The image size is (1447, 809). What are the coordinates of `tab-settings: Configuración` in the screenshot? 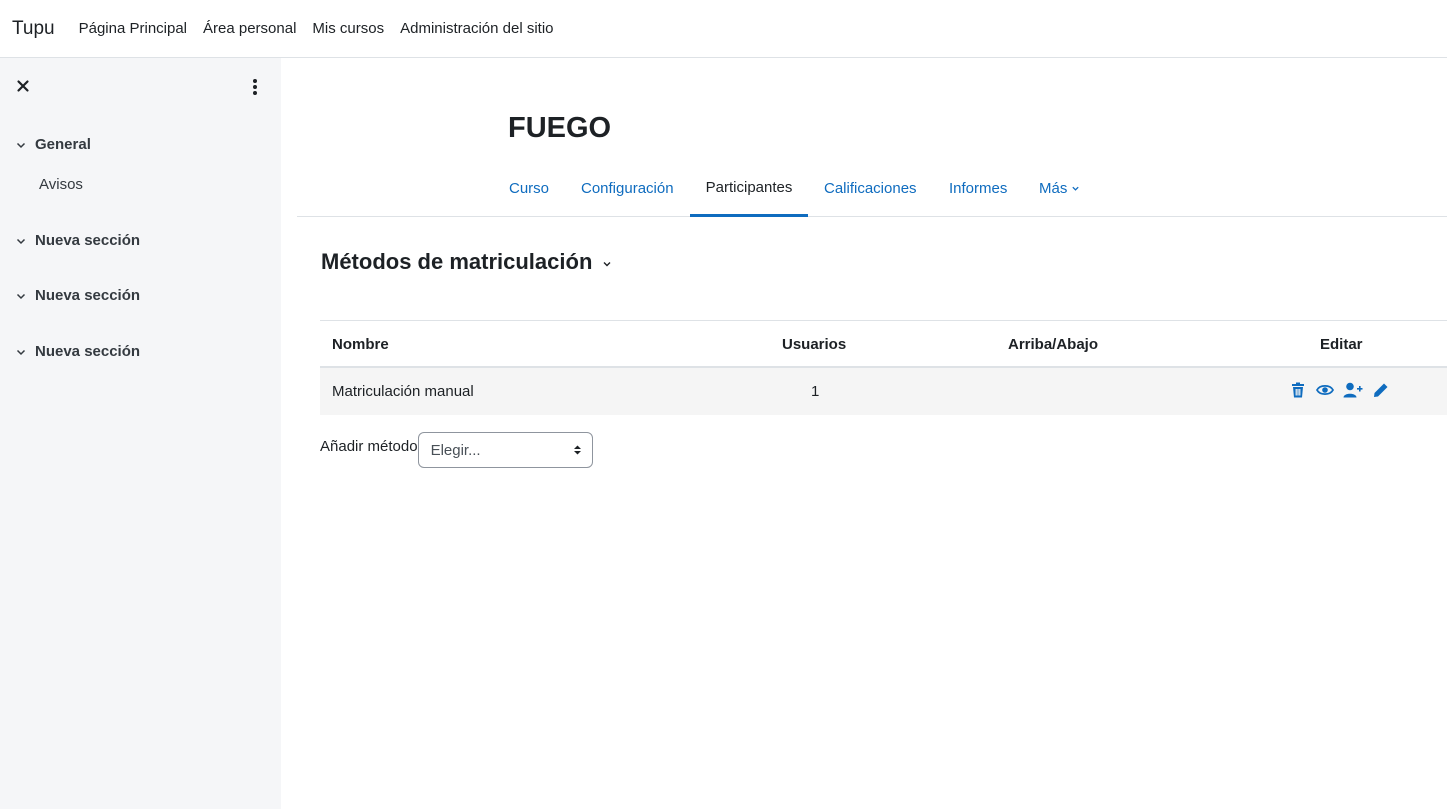 It's located at (627, 188).